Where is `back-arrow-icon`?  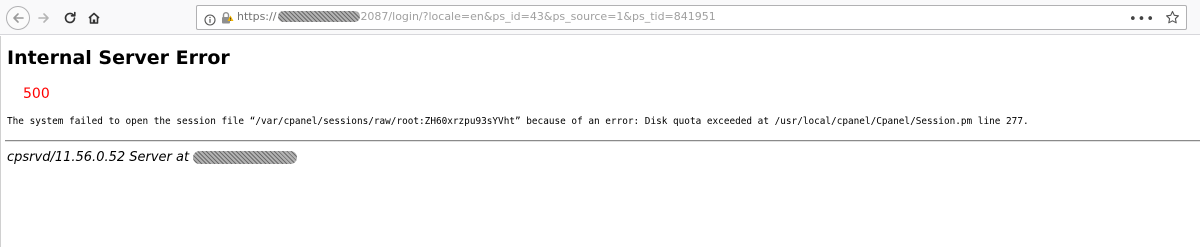
back-arrow-icon is located at coordinates (18, 18).